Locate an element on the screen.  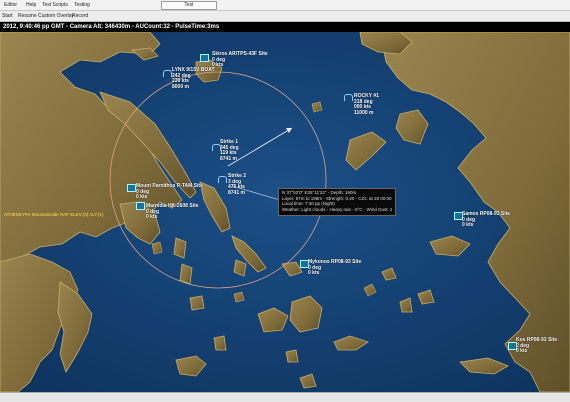
target-label-rocky: ROCKY #1 218 deg 000 kts 11000 m is located at coordinates (366, 104).